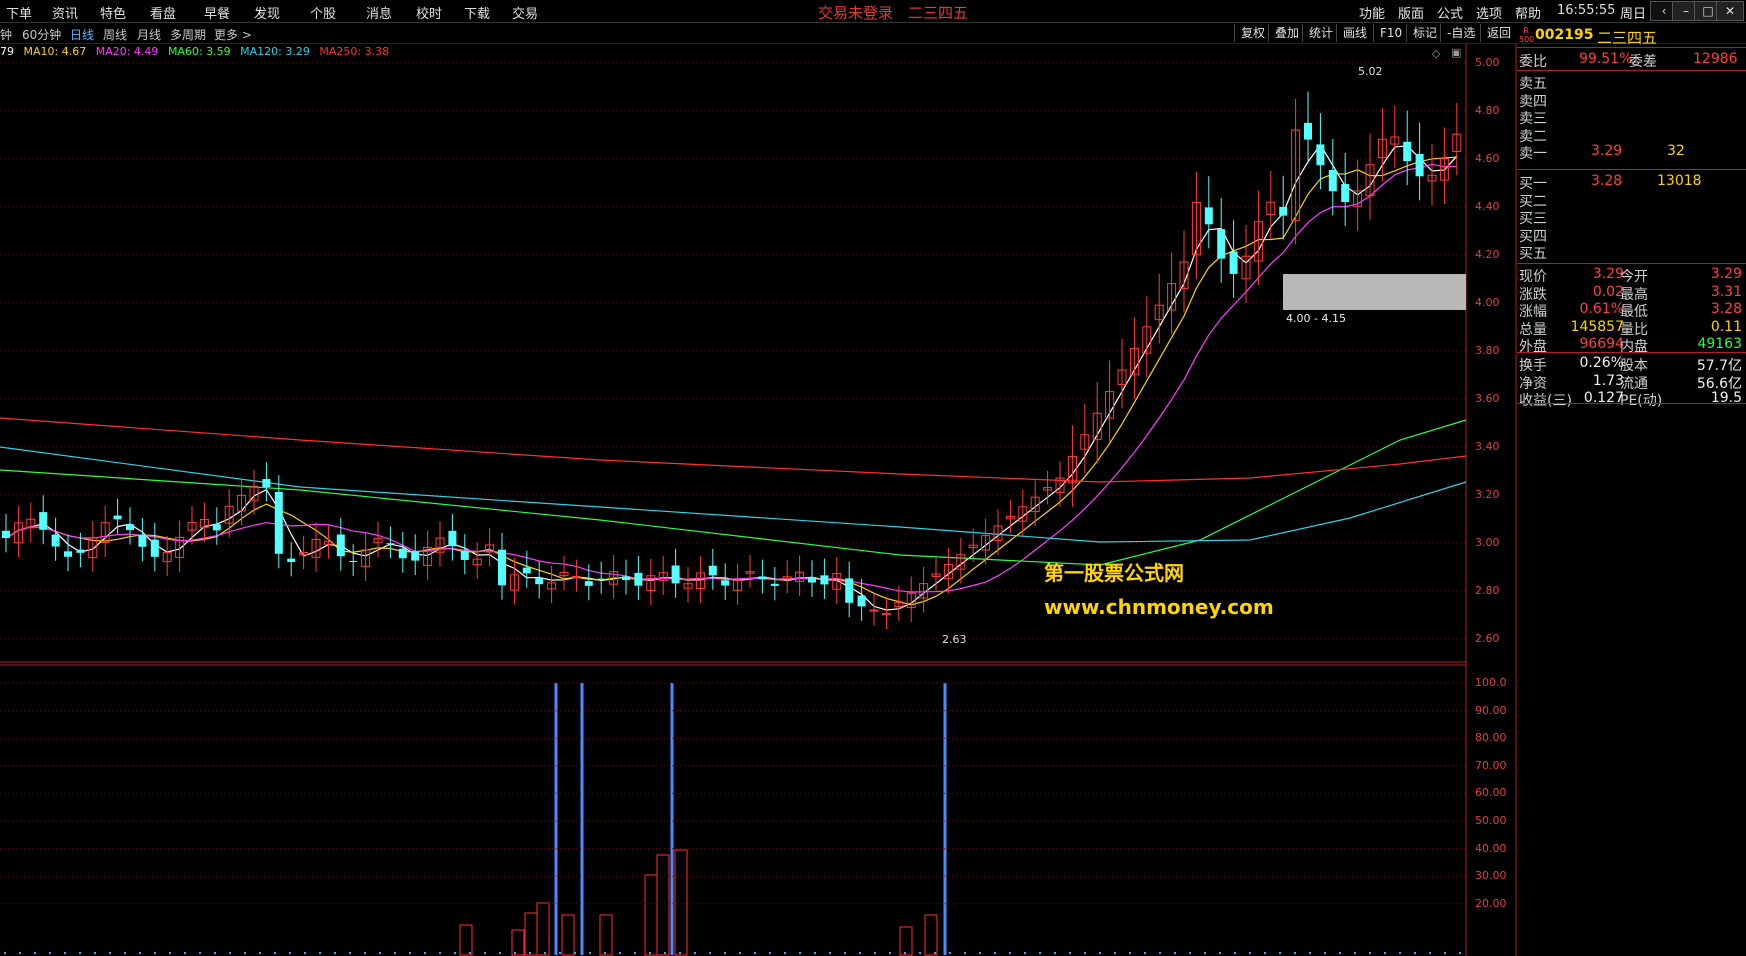  What do you see at coordinates (1607, 181) in the screenshot?
I see `buy-level-price: 3.28` at bounding box center [1607, 181].